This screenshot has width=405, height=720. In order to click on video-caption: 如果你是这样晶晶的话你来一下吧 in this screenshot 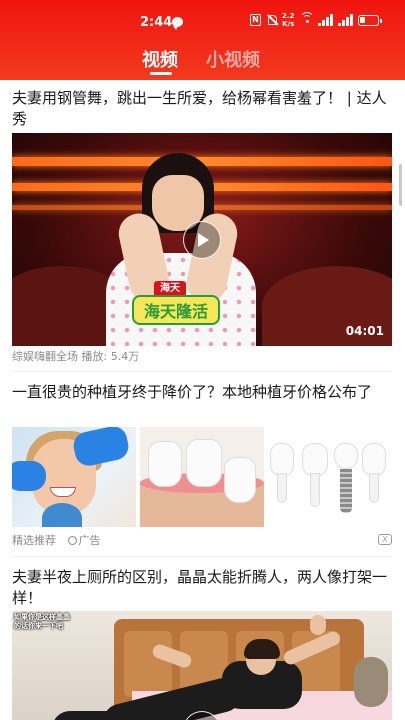, I will do `click(42, 621)`.